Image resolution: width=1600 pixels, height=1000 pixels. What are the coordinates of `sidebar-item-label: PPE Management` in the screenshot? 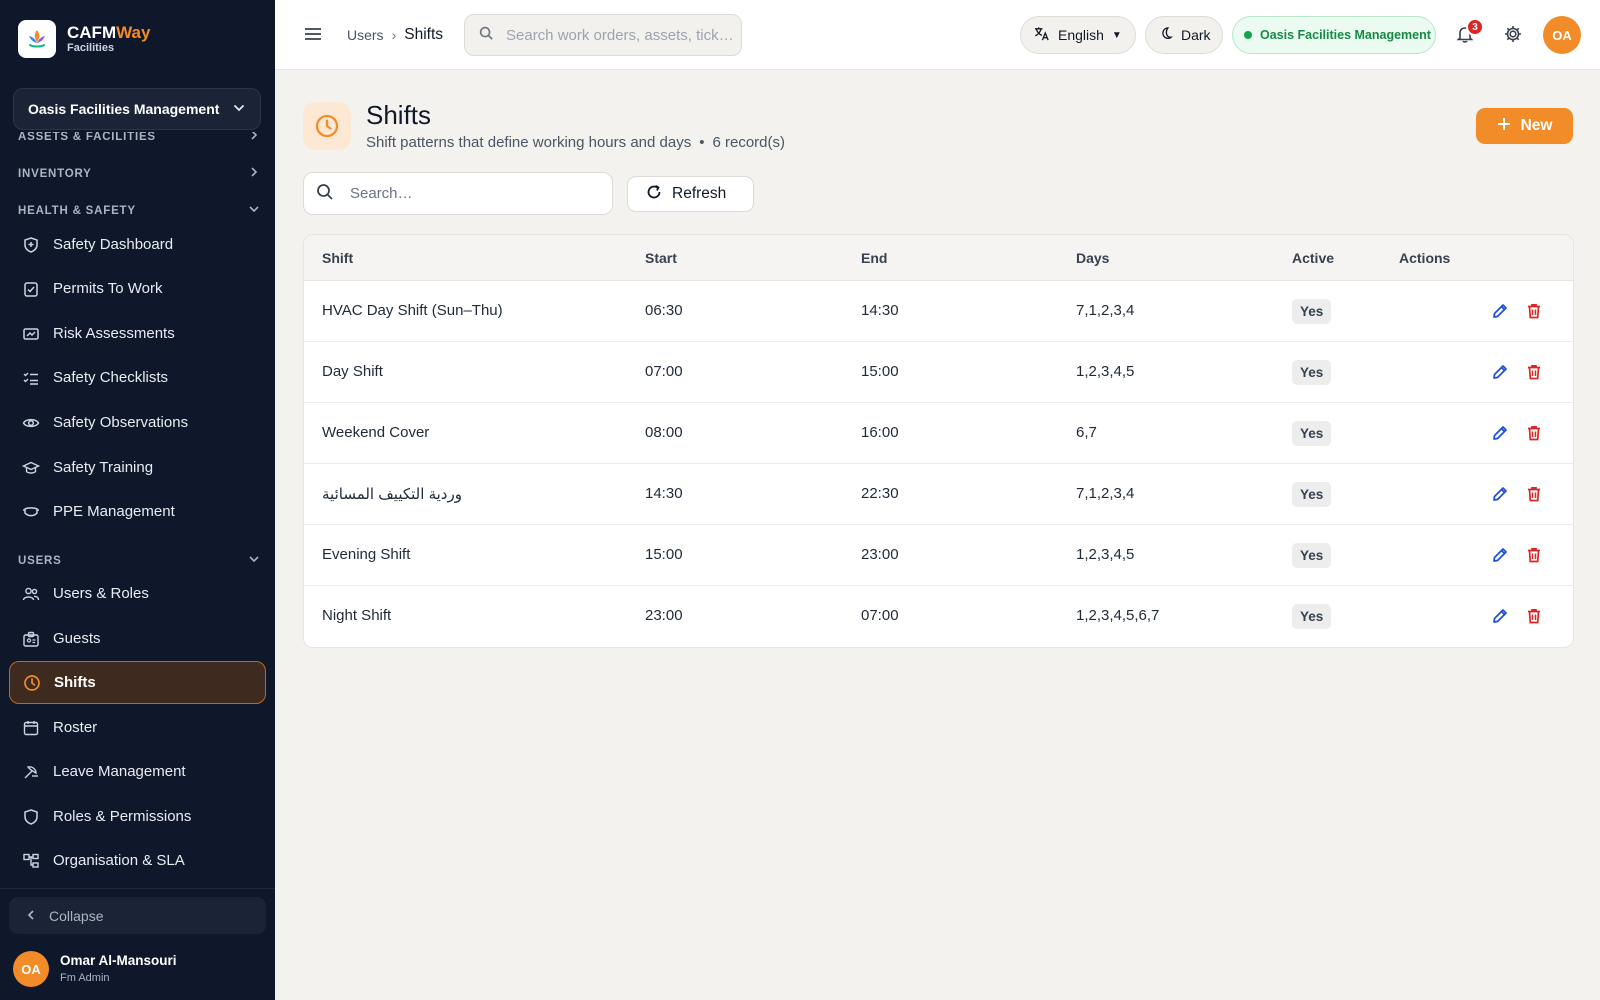 It's located at (114, 511).